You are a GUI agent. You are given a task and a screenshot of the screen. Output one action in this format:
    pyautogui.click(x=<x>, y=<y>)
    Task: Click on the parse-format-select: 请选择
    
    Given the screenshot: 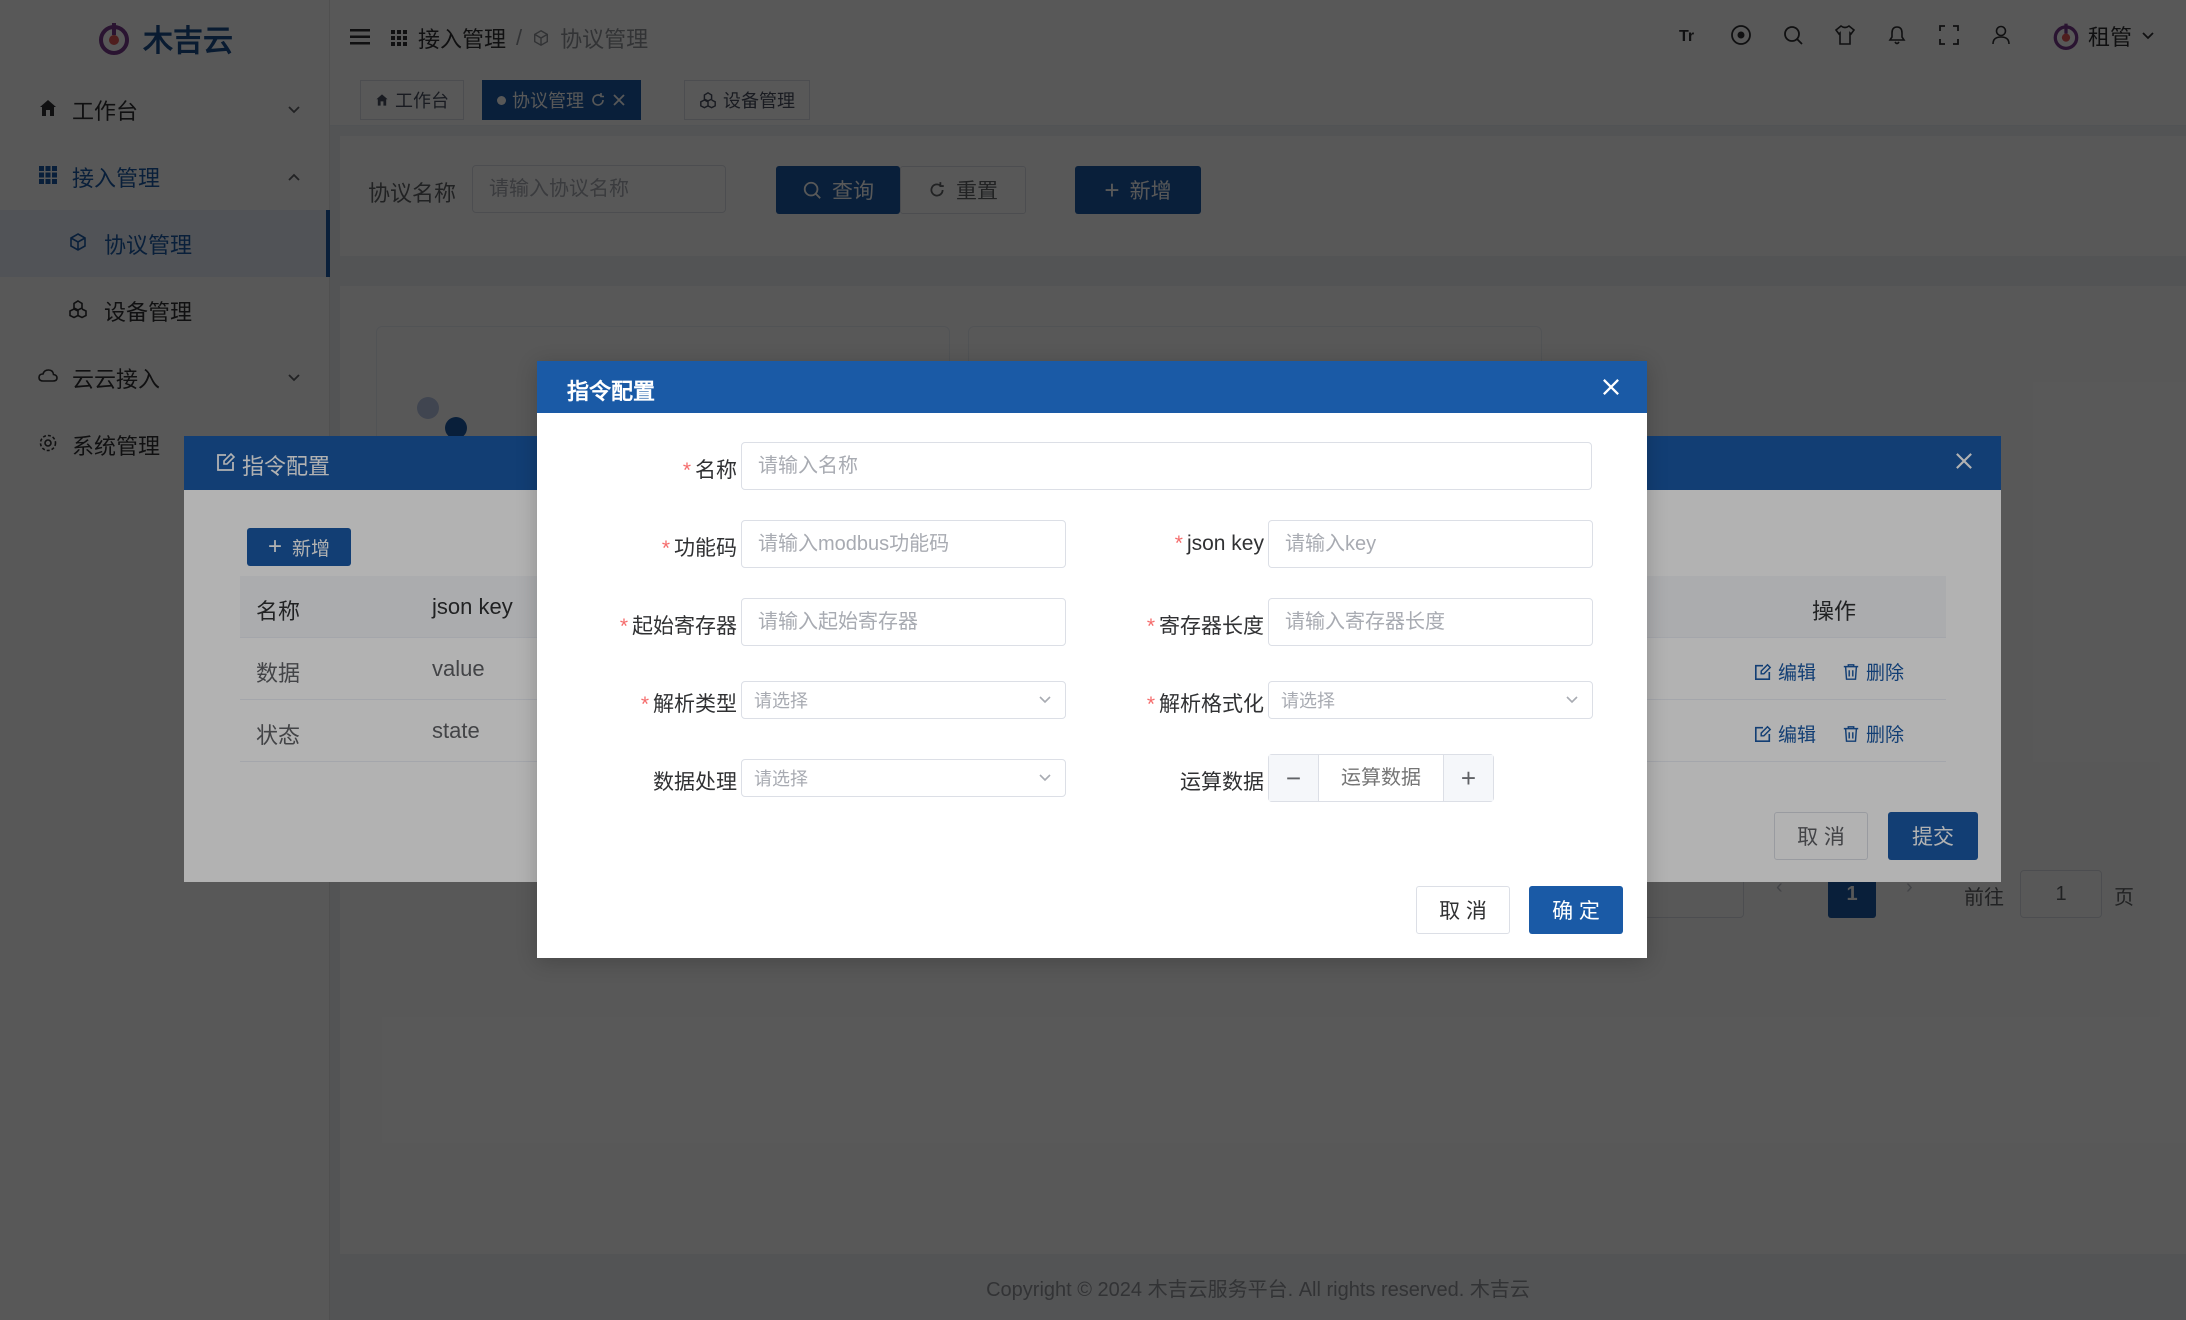 What is the action you would take?
    pyautogui.click(x=1430, y=700)
    